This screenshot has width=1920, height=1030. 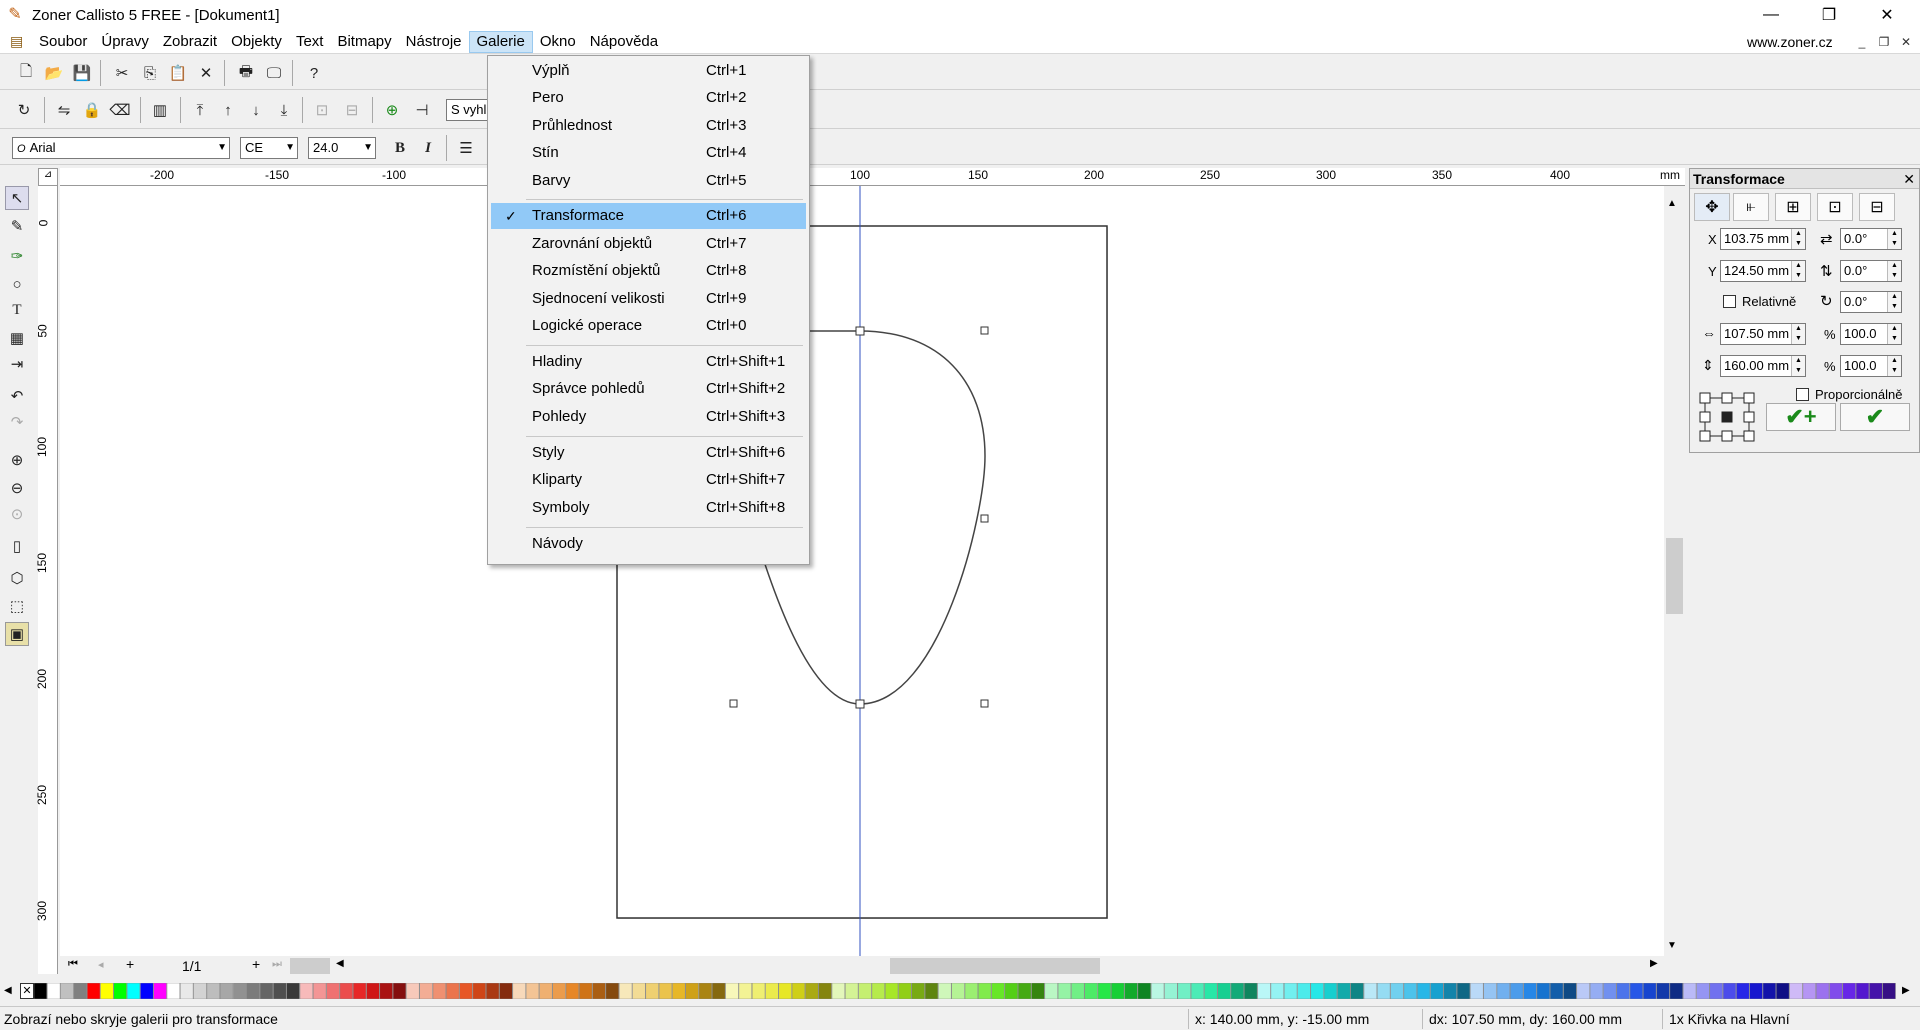 I want to click on vscroll-thumb, so click(x=1674, y=576).